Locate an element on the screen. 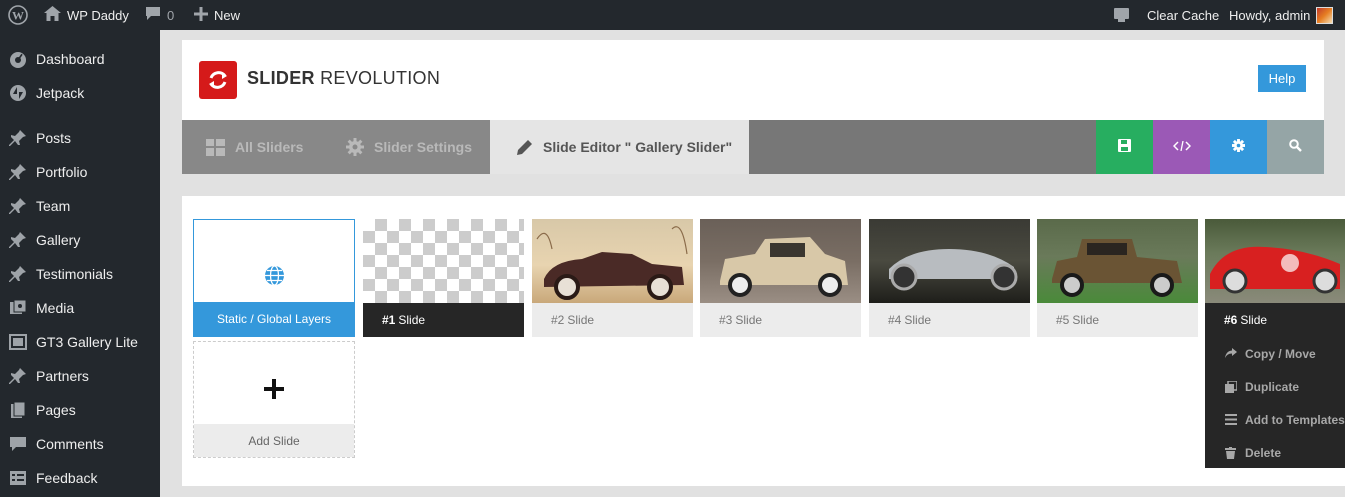  slide-number: #5 is located at coordinates (1063, 320).